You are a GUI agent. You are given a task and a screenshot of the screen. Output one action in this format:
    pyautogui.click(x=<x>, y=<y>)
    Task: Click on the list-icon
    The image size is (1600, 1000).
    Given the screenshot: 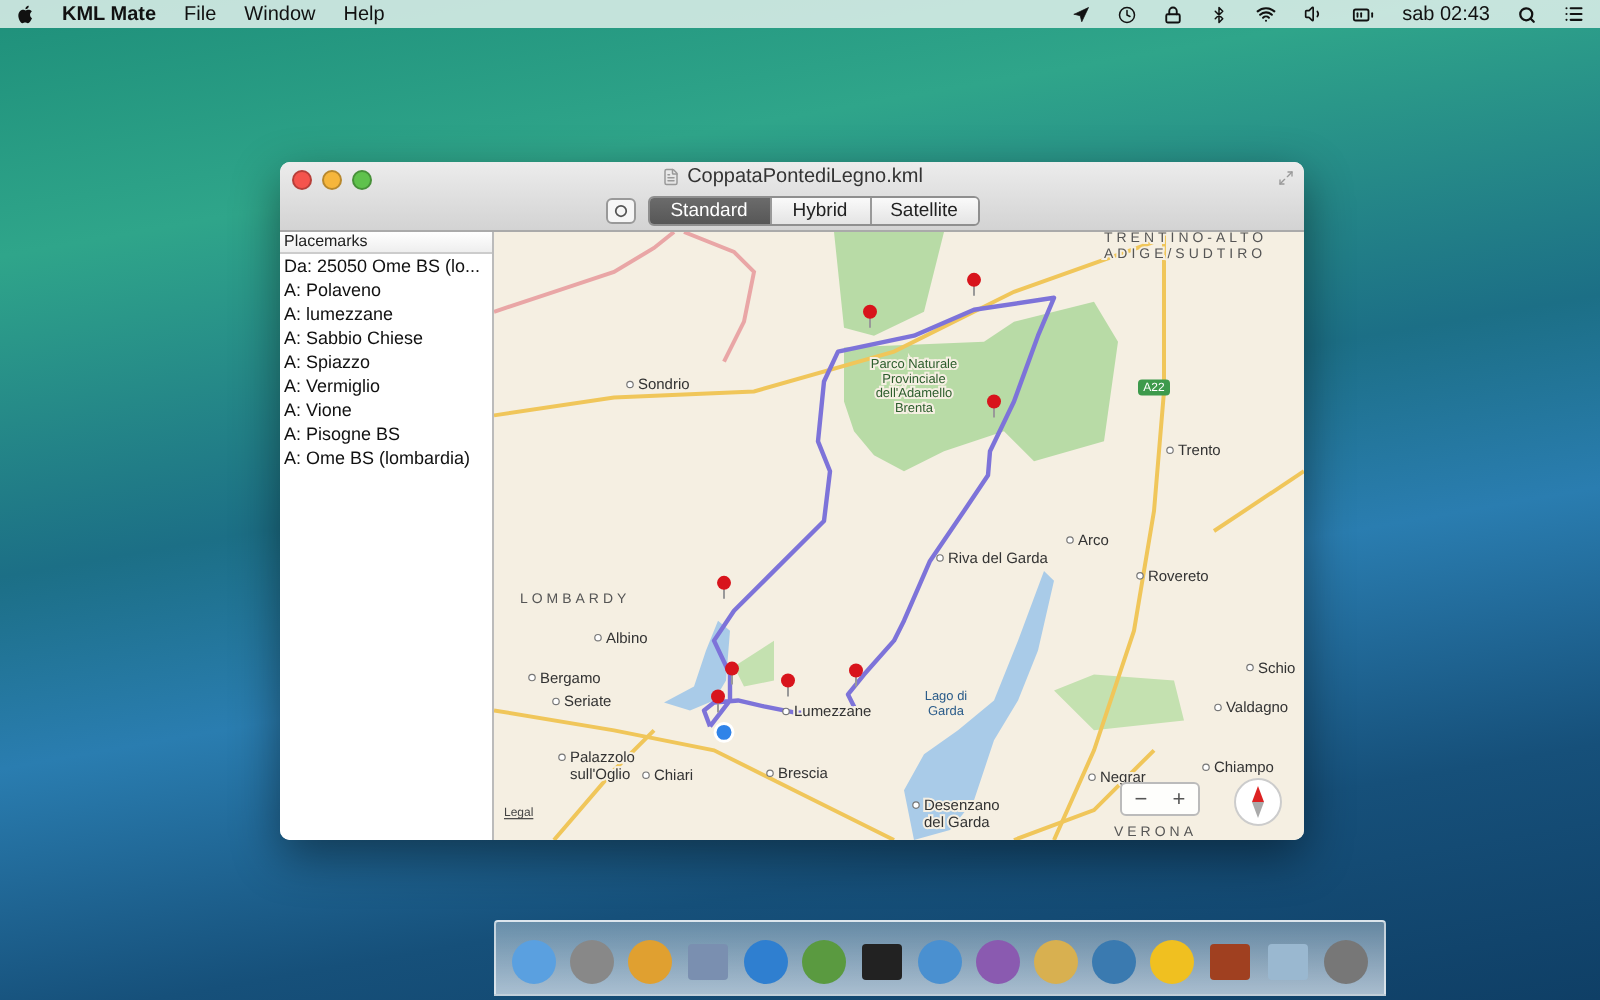 What is the action you would take?
    pyautogui.click(x=1574, y=14)
    